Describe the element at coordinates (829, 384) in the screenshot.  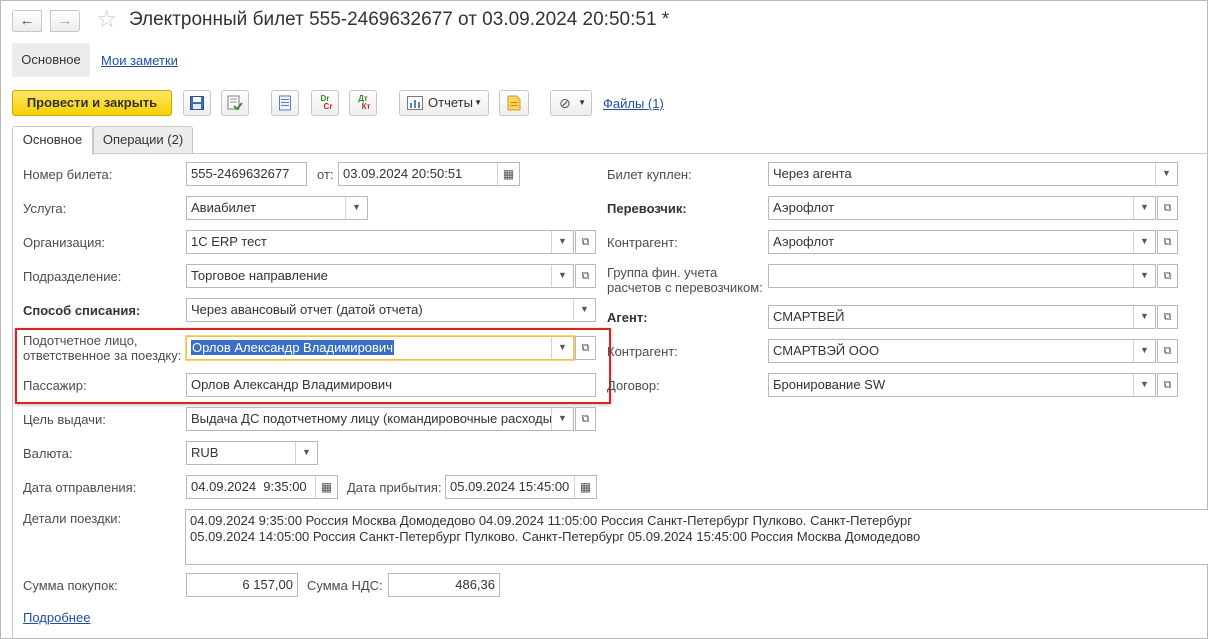
I see `contract-value: Бронирование SW` at that location.